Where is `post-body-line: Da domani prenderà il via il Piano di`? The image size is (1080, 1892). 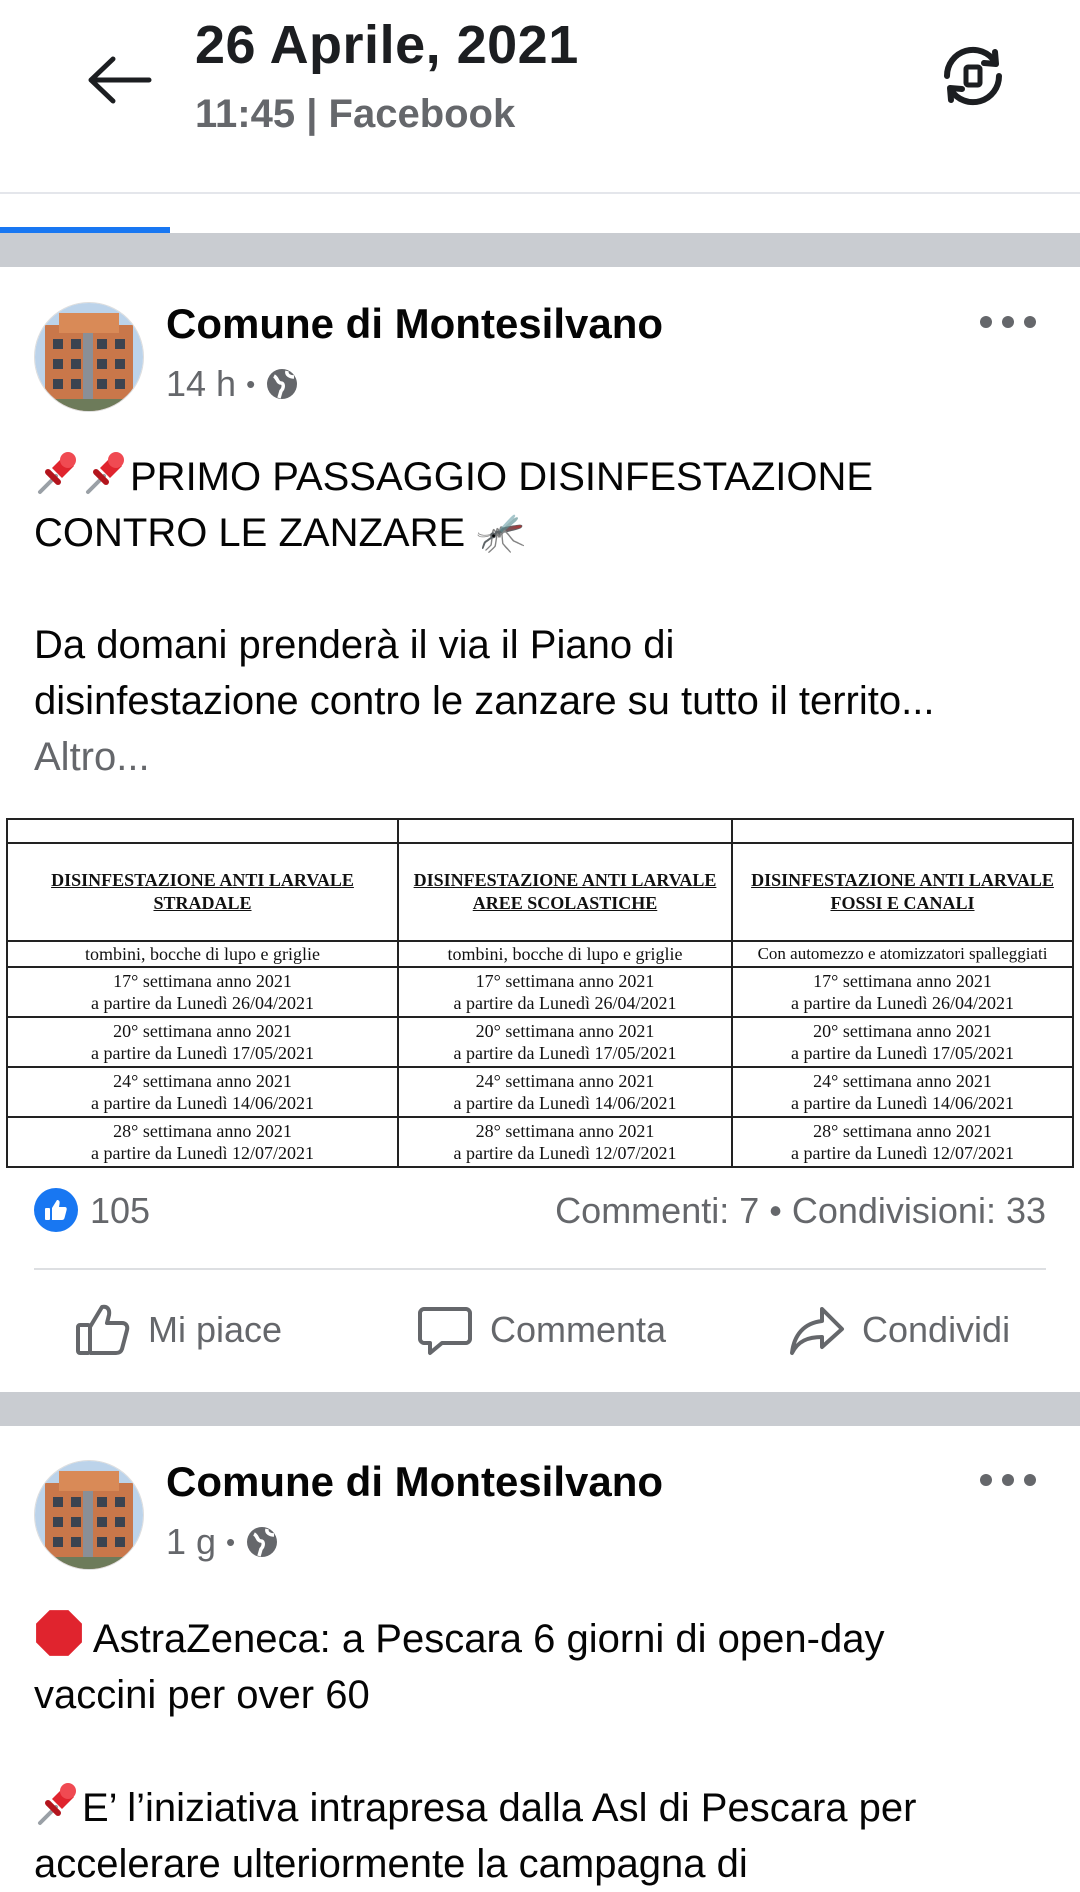
post-body-line: Da domani prenderà il via il Piano di is located at coordinates (354, 645).